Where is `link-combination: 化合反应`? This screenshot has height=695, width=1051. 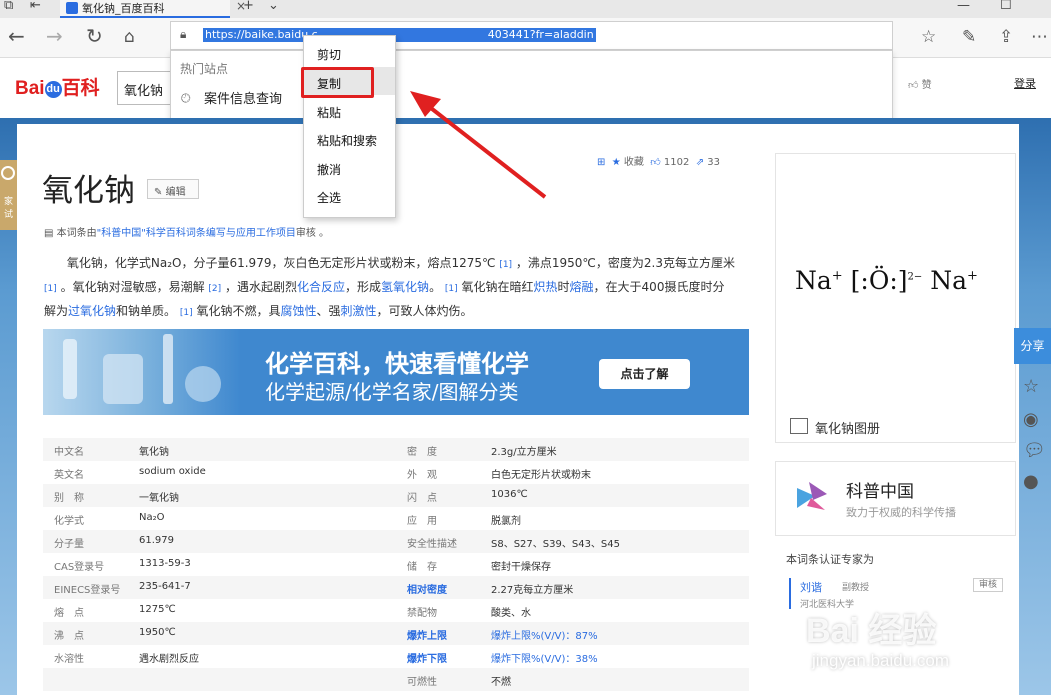
link-combination: 化合反应 is located at coordinates (321, 287).